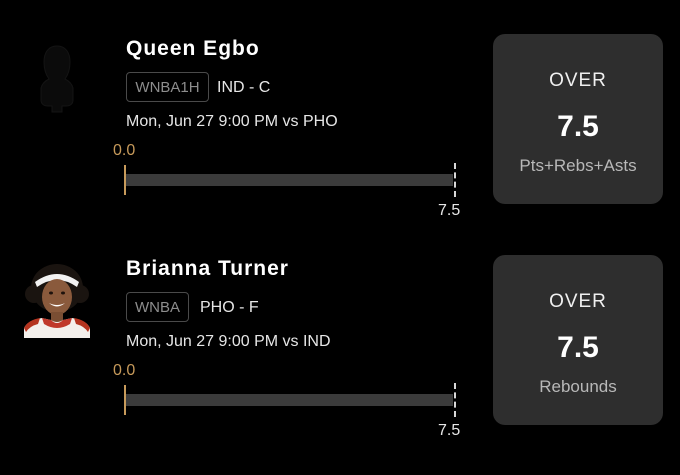 This screenshot has width=680, height=475. What do you see at coordinates (232, 121) in the screenshot?
I see `game-time: Mon, Jun 27 9:00 PM vs PHO` at bounding box center [232, 121].